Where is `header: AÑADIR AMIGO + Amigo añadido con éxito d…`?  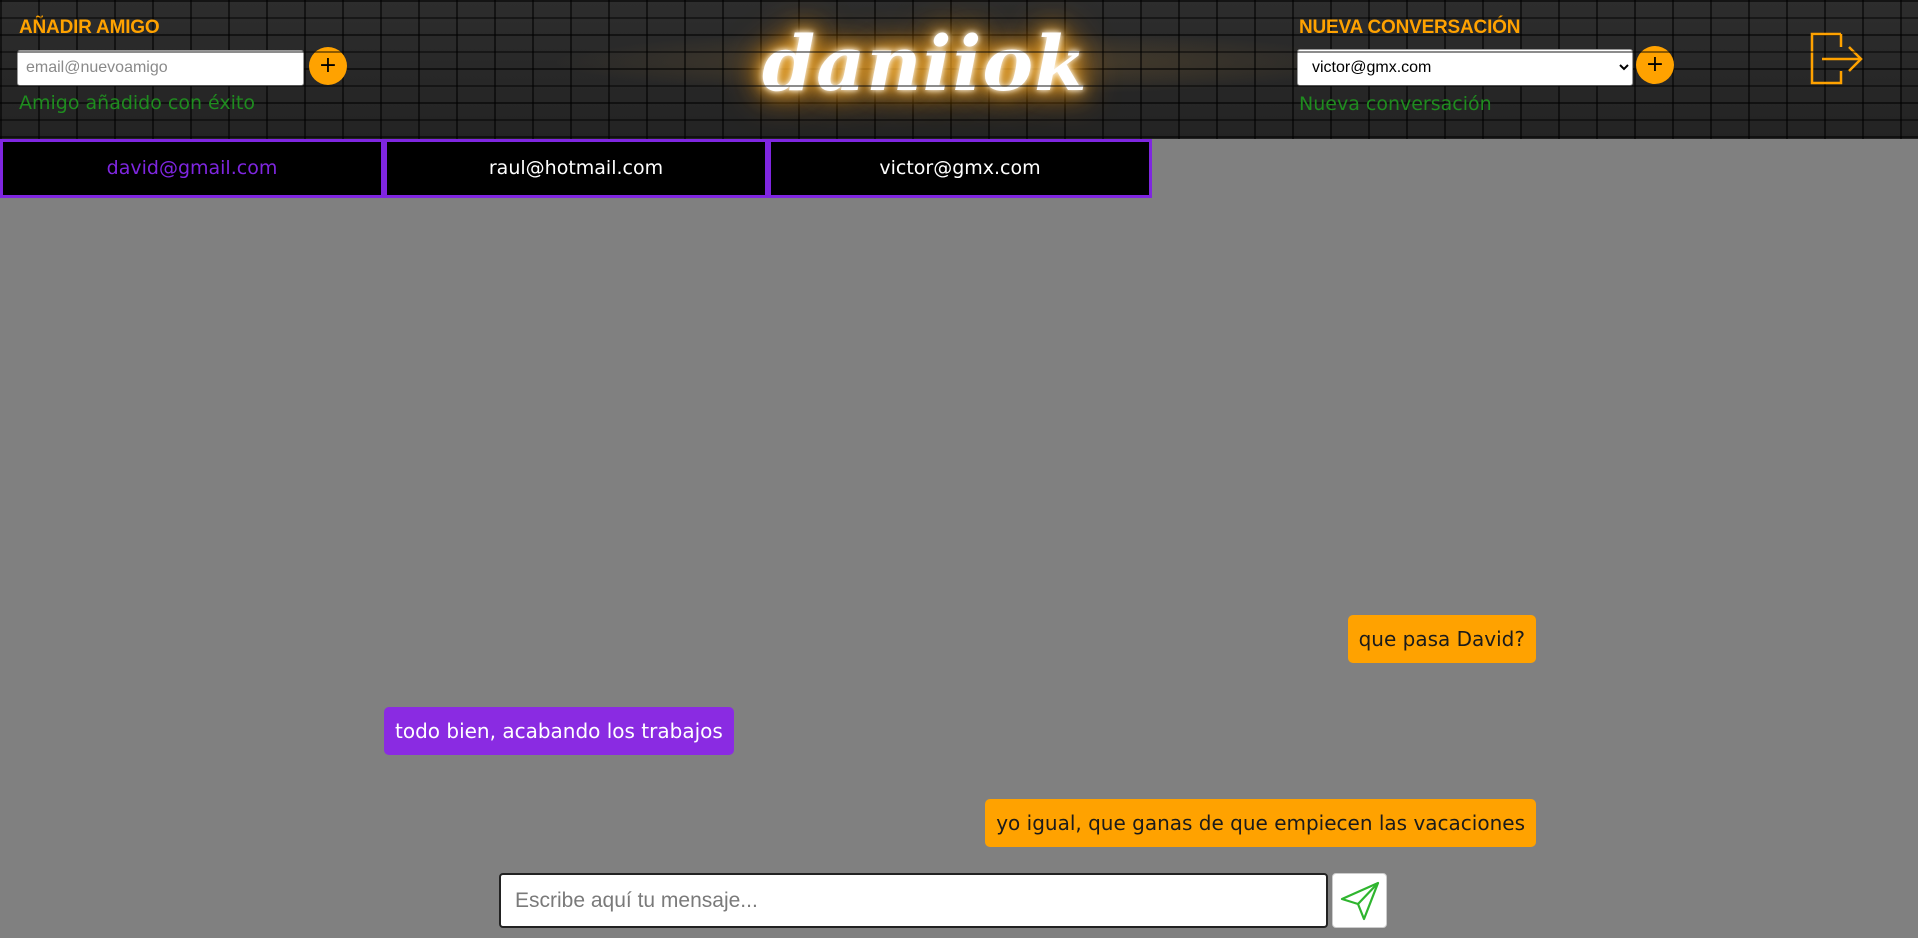 header: AÑADIR AMIGO + Amigo añadido con éxito d… is located at coordinates (959, 69).